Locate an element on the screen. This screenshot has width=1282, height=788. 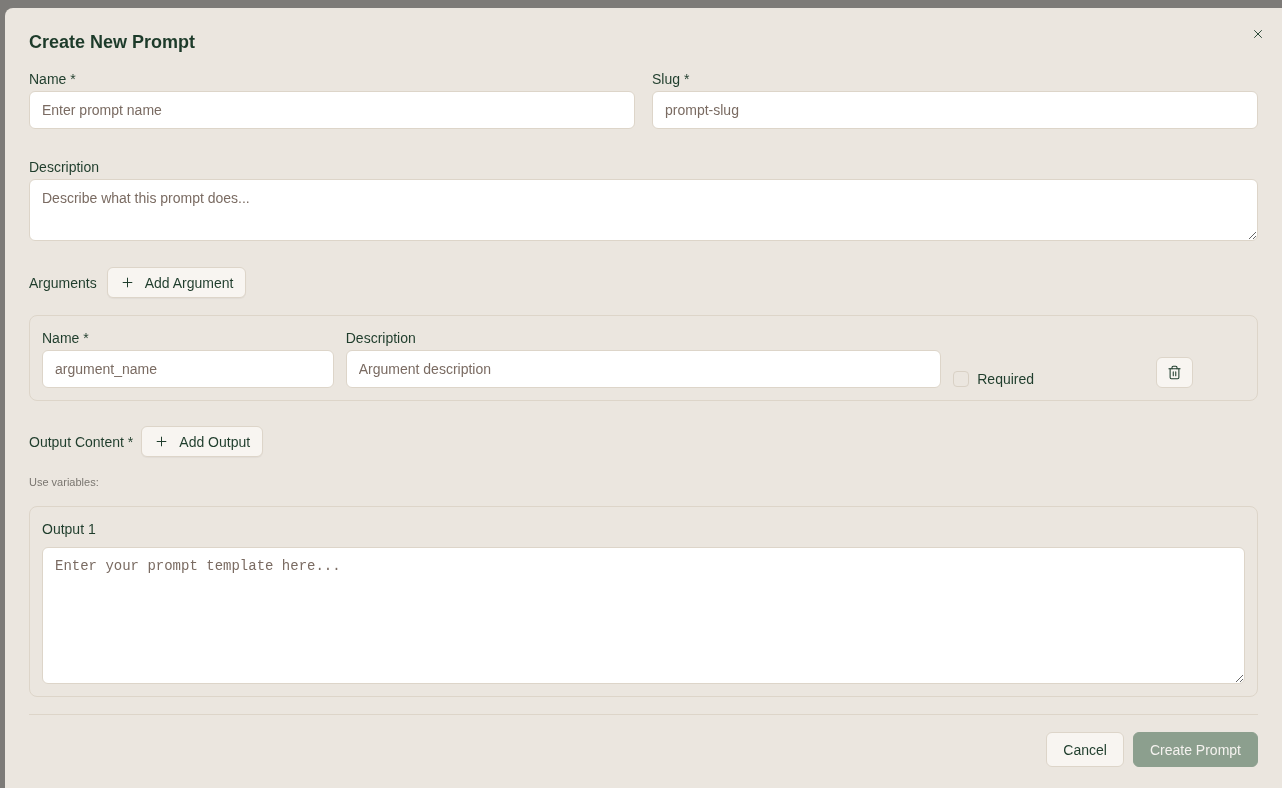
add-argument-button: Add Argument is located at coordinates (176, 282).